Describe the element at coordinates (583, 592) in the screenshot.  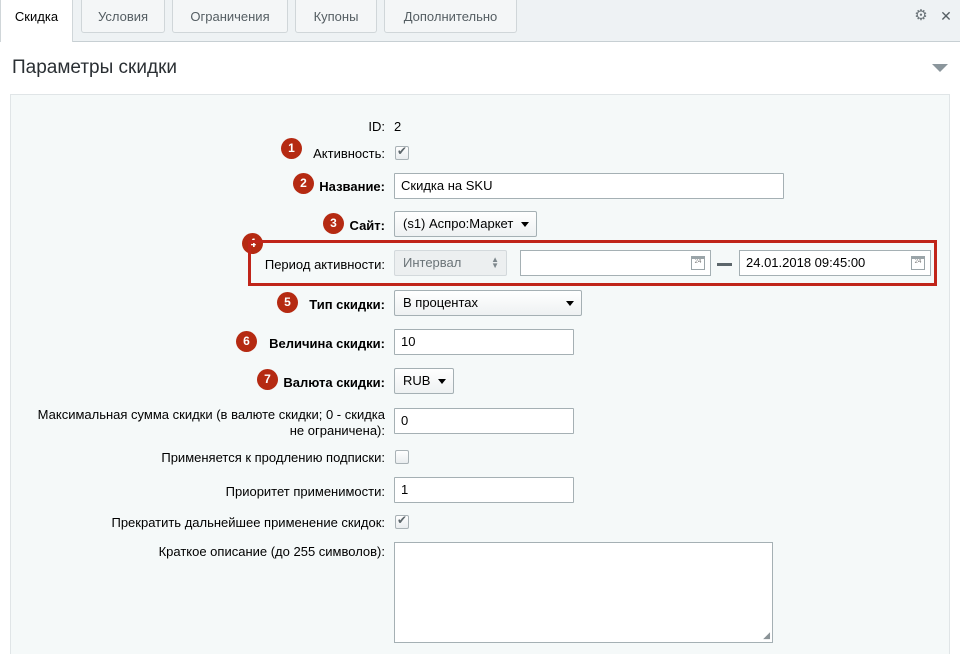
I see `description-textarea: ◢` at that location.